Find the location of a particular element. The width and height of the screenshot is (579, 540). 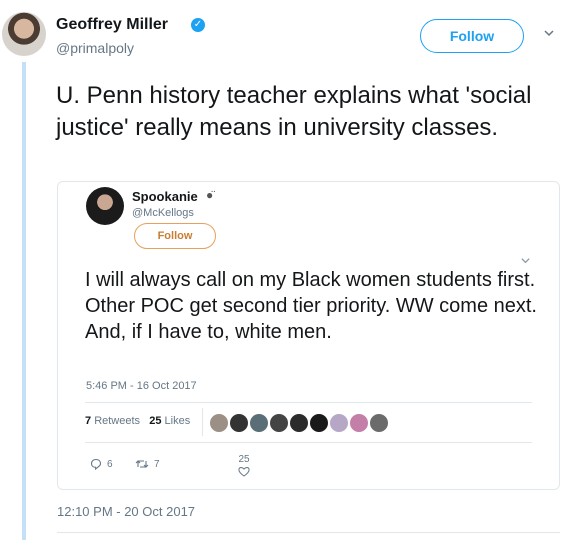

engagement-stats: 7 Retweets 25 Likes is located at coordinates (137, 421).